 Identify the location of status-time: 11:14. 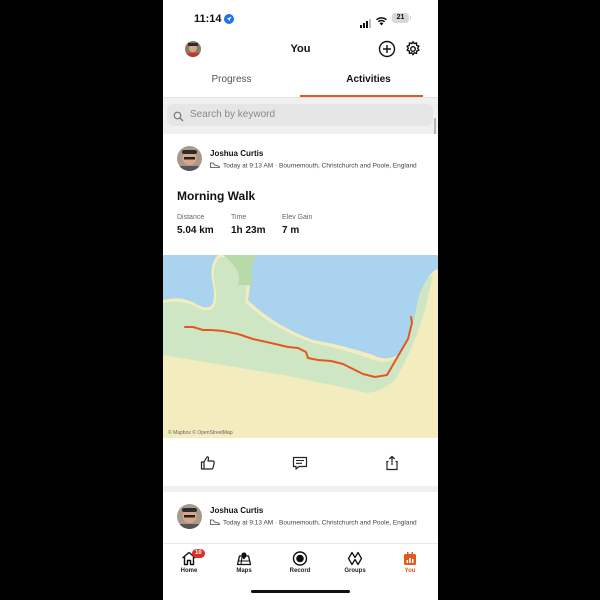
(208, 19).